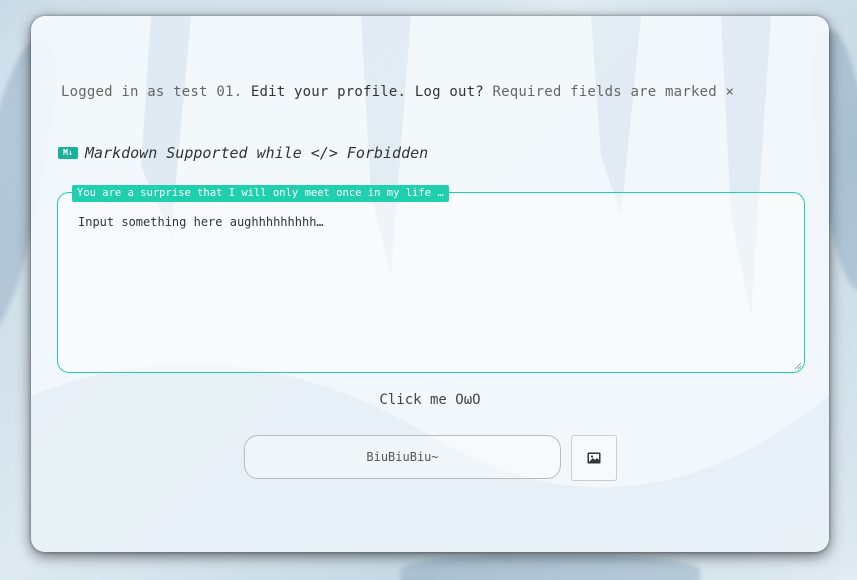  I want to click on markdown-note-text: Markdown Supported while </> Forbidden, so click(257, 153).